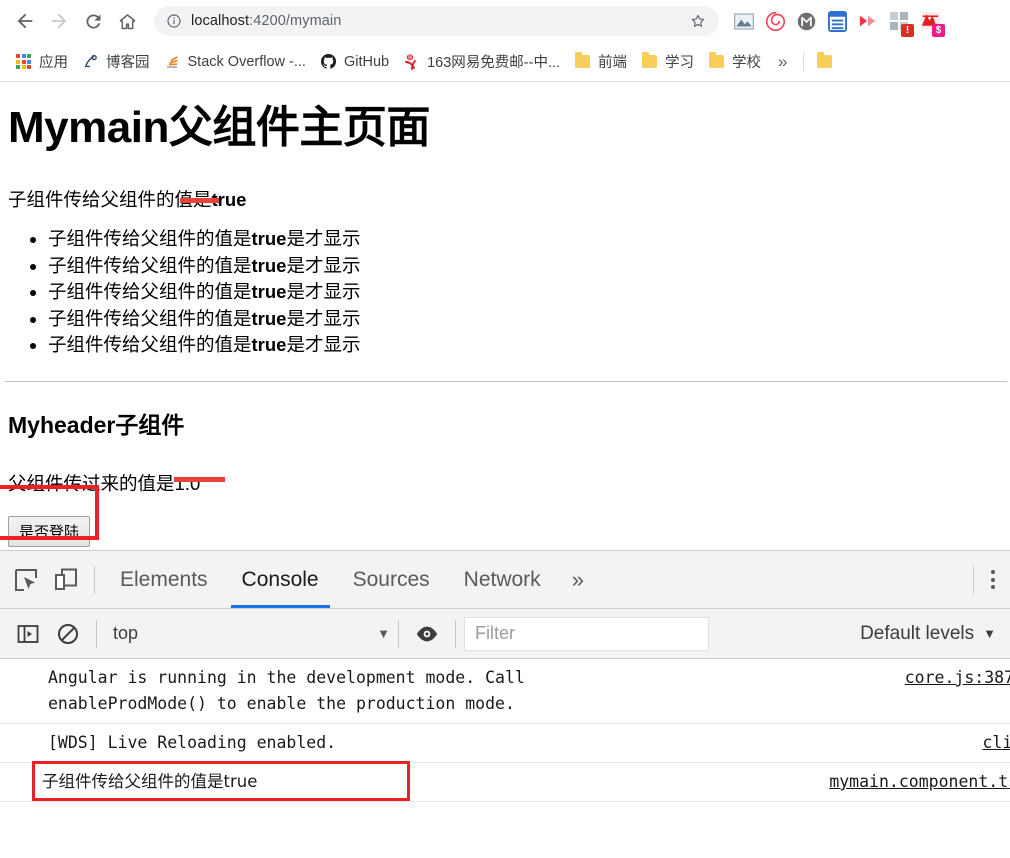  I want to click on tab-console: Console, so click(280, 580).